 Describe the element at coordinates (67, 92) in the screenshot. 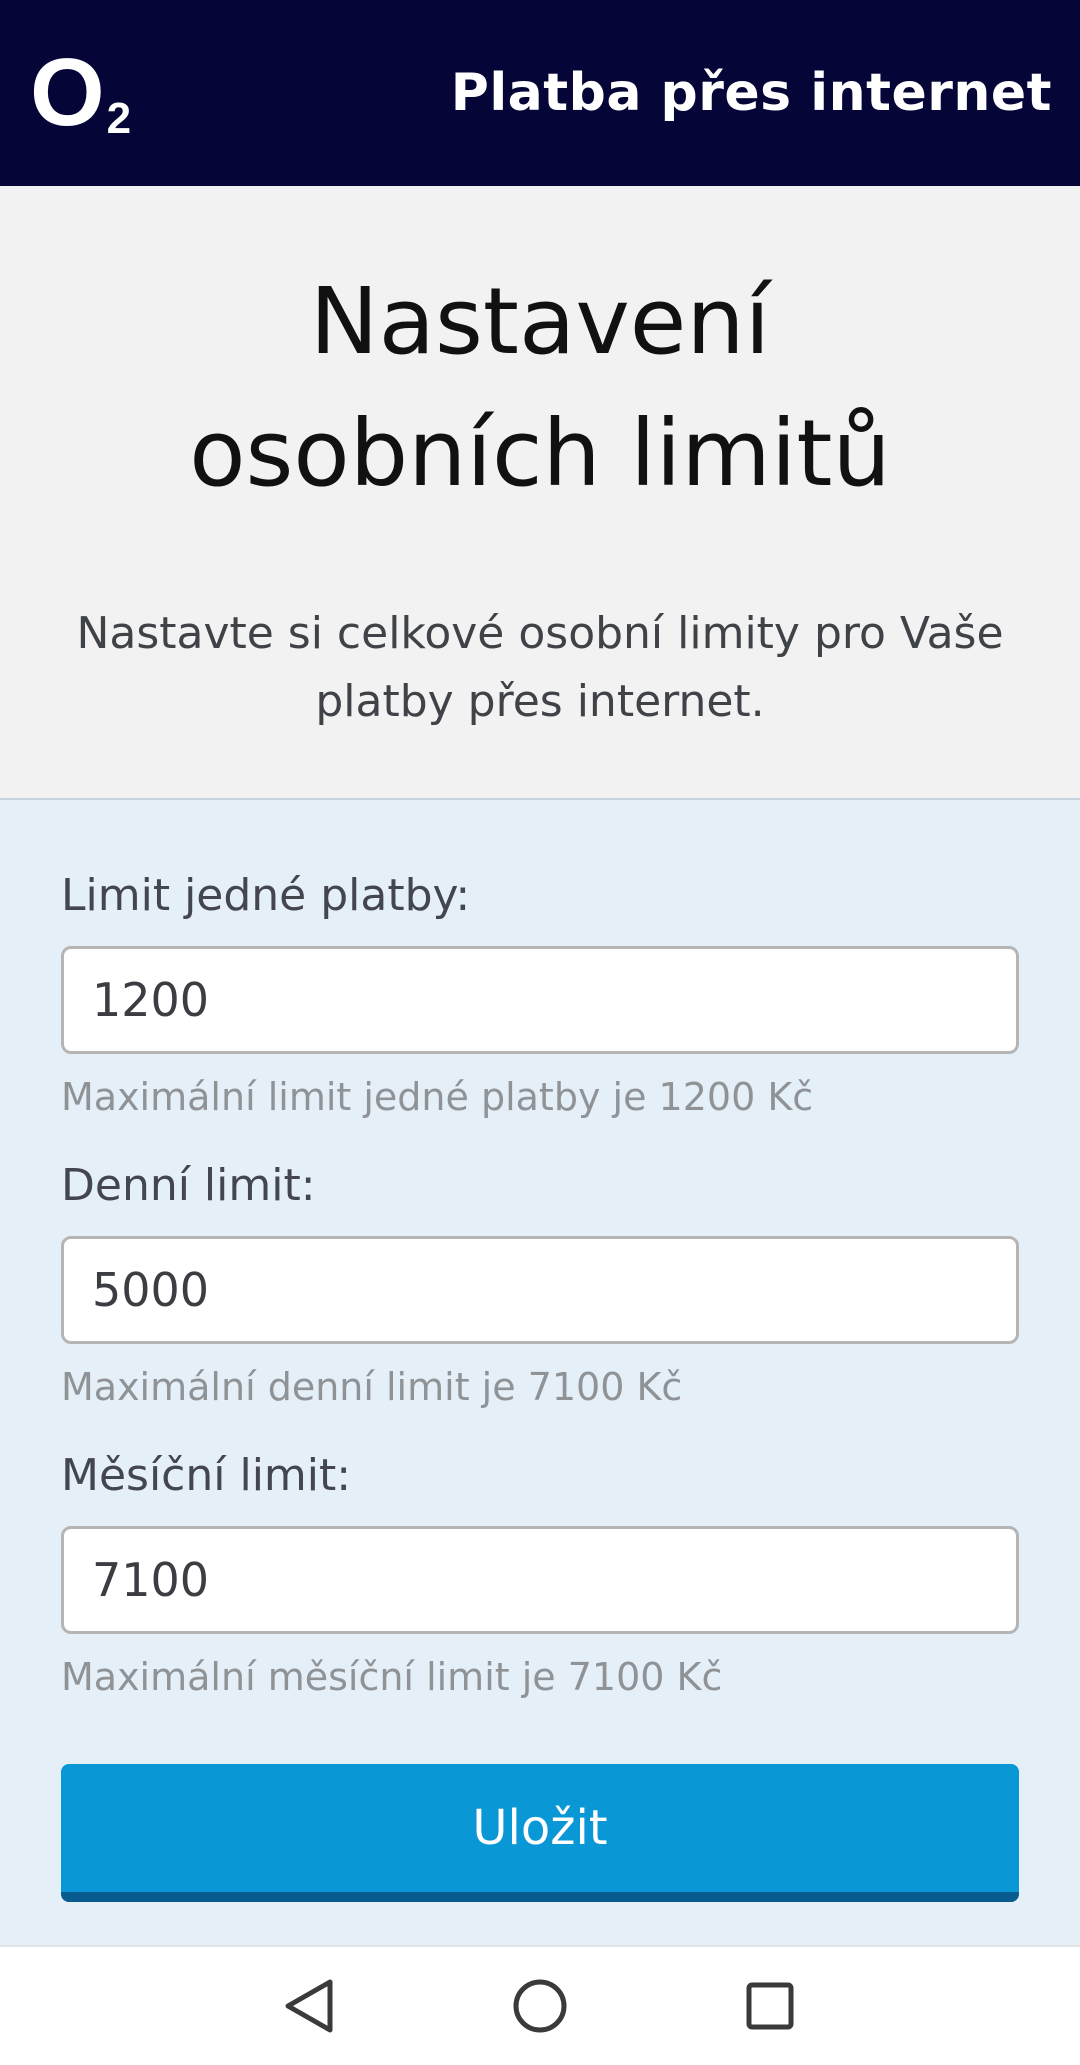

I see `logo-letter: O` at that location.